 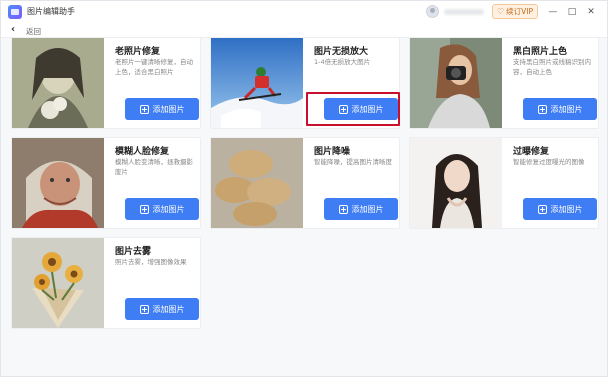 What do you see at coordinates (257, 83) in the screenshot?
I see `upscale-thumbnail` at bounding box center [257, 83].